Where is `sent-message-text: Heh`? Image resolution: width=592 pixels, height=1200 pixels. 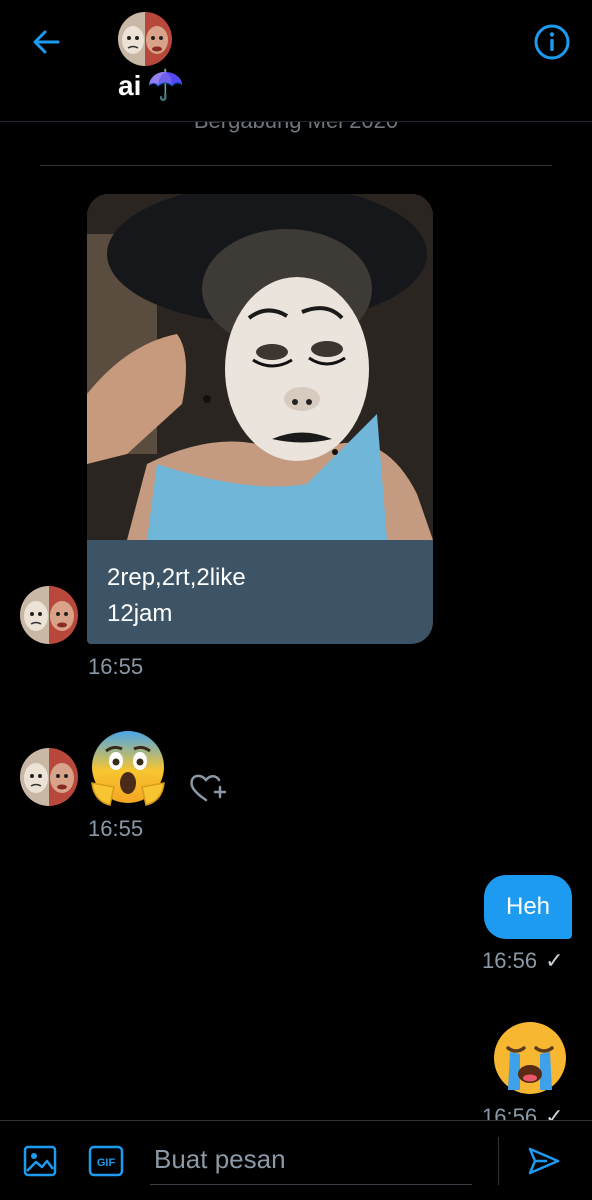
sent-message-text: Heh is located at coordinates (528, 906).